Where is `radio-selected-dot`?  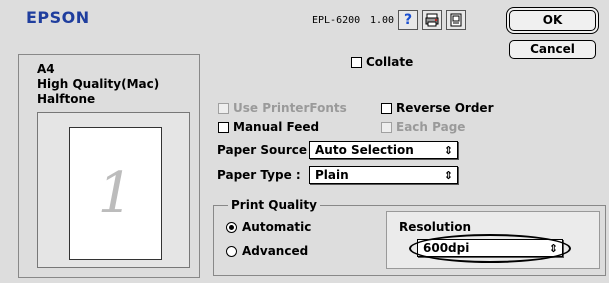 radio-selected-dot is located at coordinates (231, 227).